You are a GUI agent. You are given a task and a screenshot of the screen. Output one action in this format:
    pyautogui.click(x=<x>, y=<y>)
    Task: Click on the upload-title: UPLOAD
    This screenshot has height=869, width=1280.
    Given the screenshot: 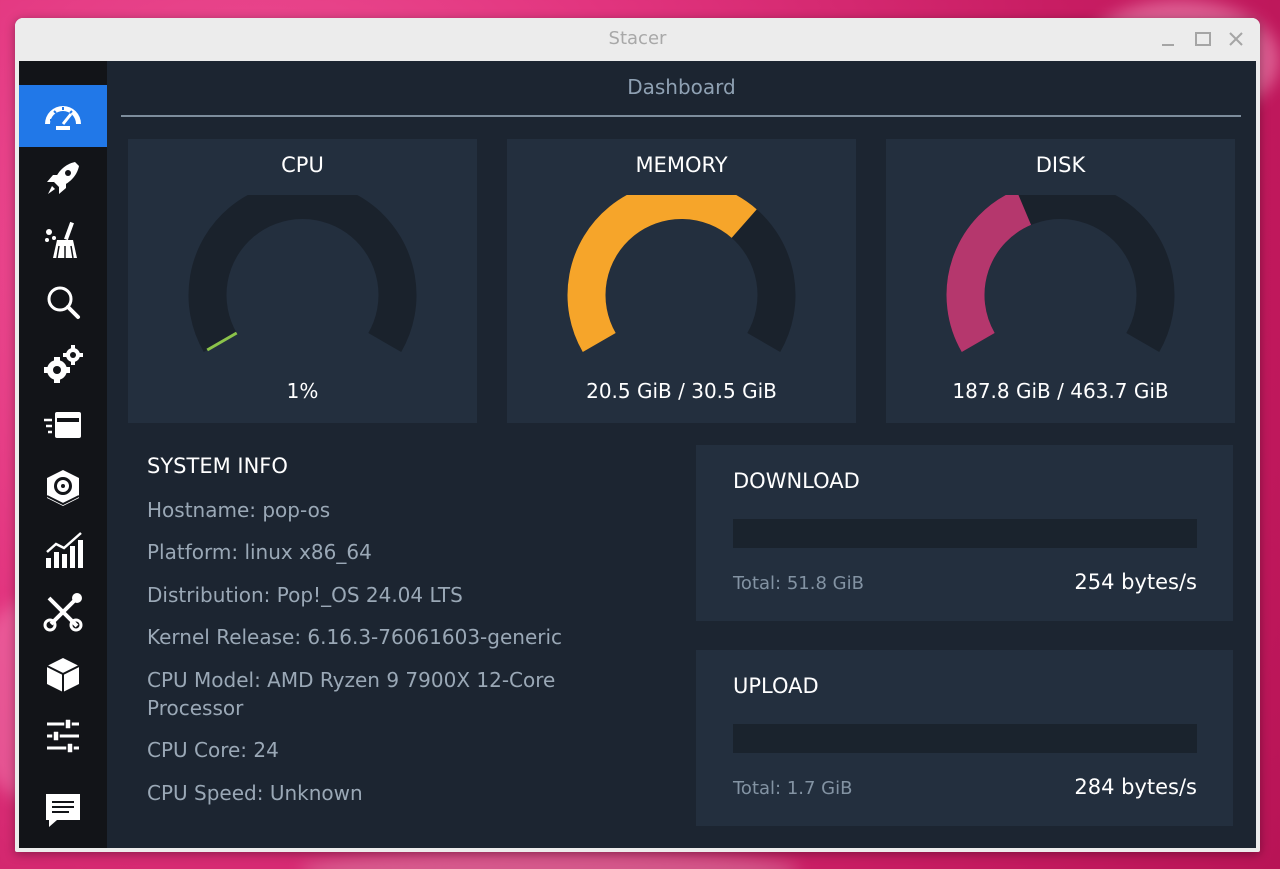 What is the action you would take?
    pyautogui.click(x=776, y=686)
    